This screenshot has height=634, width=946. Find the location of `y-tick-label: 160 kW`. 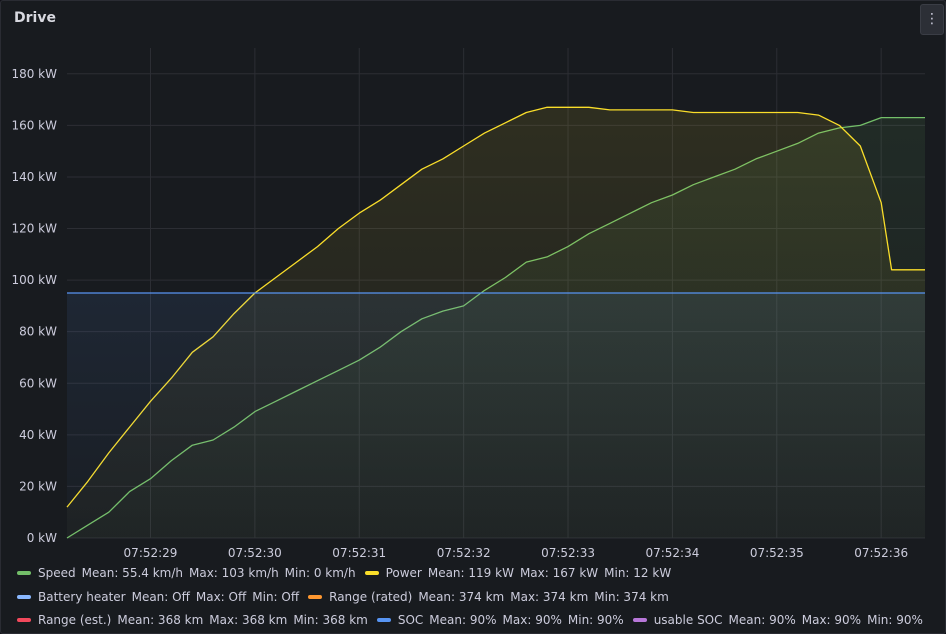

y-tick-label: 160 kW is located at coordinates (34, 125).